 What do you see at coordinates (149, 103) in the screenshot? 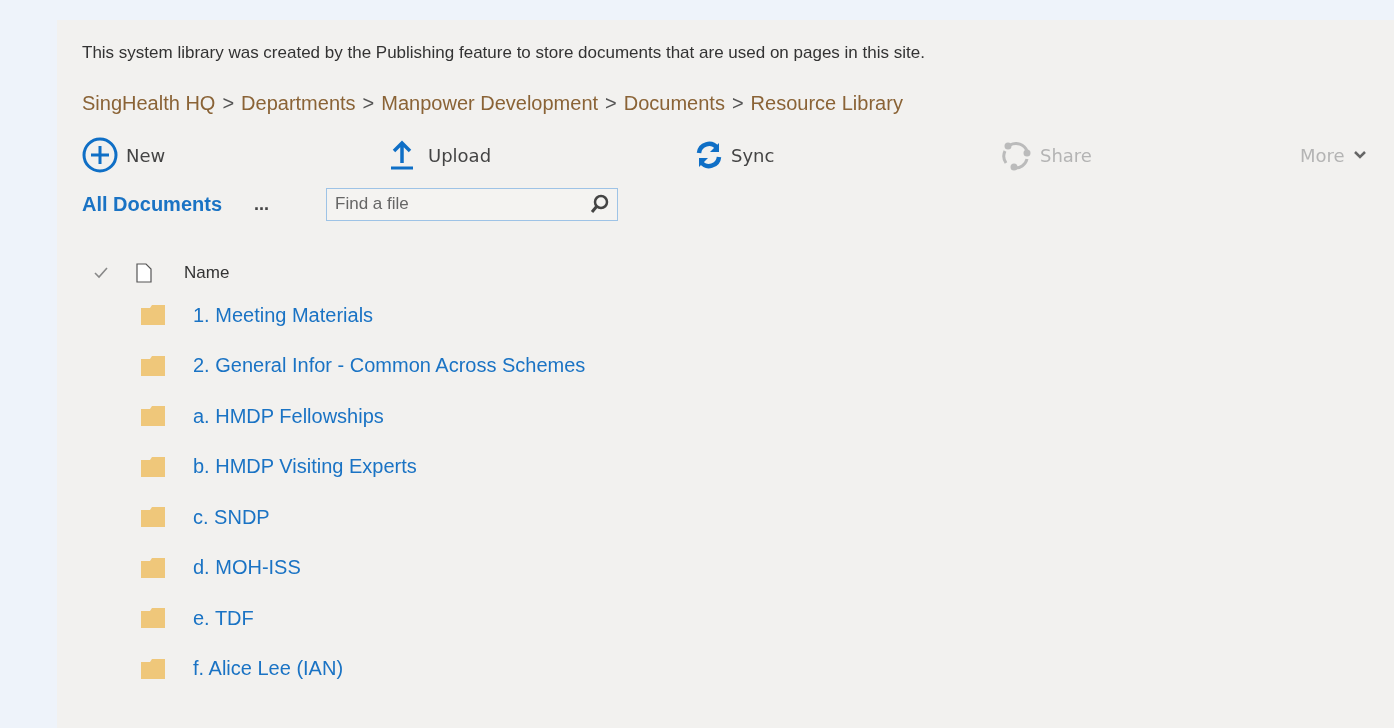
I see `breadcrumb-link: SingHealth HQ` at bounding box center [149, 103].